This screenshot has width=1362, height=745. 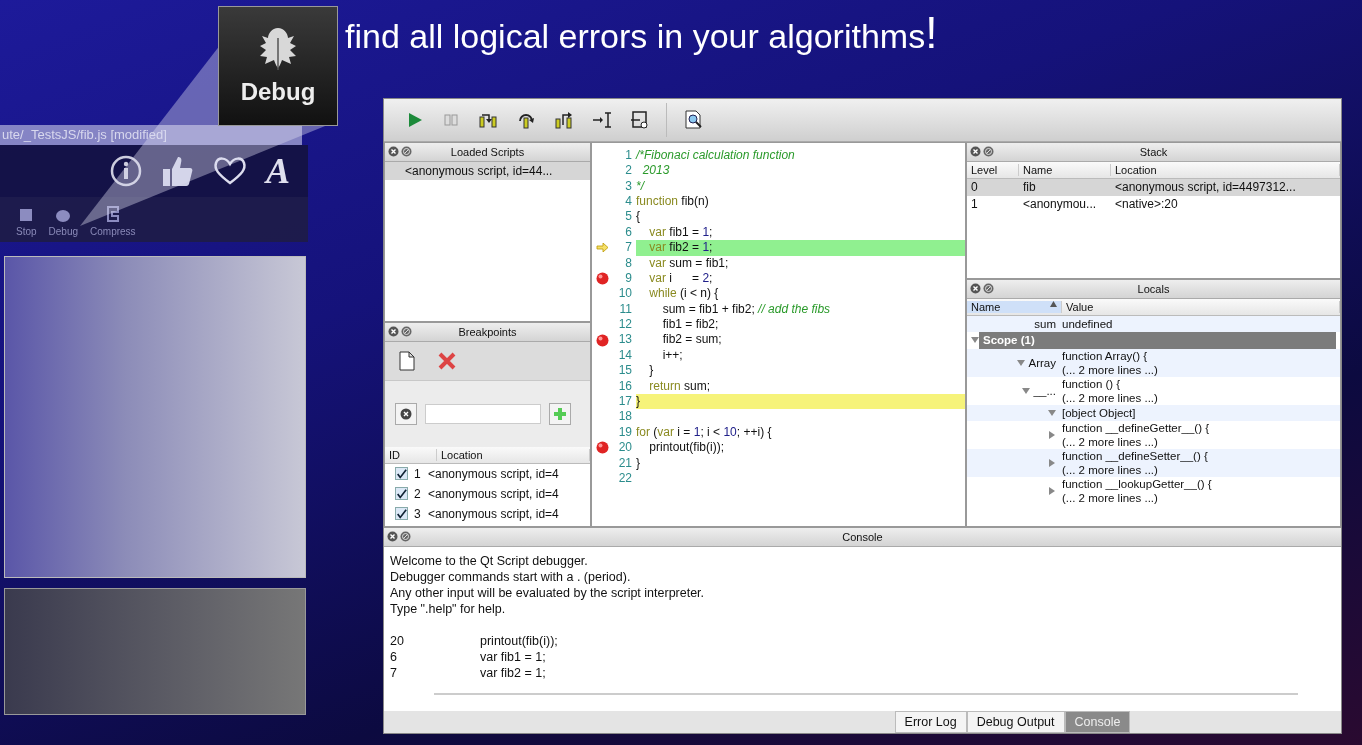 I want to click on console-message: Debugger commands start with a . (period)., so click(x=511, y=577).